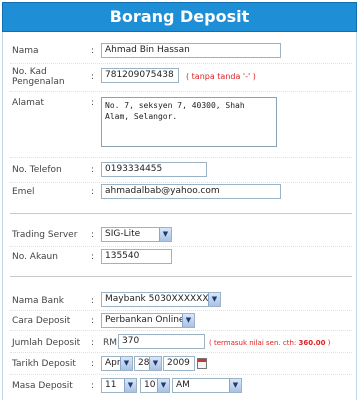 The height and width of the screenshot is (400, 364). I want to click on masa-label: Masa Deposit, so click(42, 386).